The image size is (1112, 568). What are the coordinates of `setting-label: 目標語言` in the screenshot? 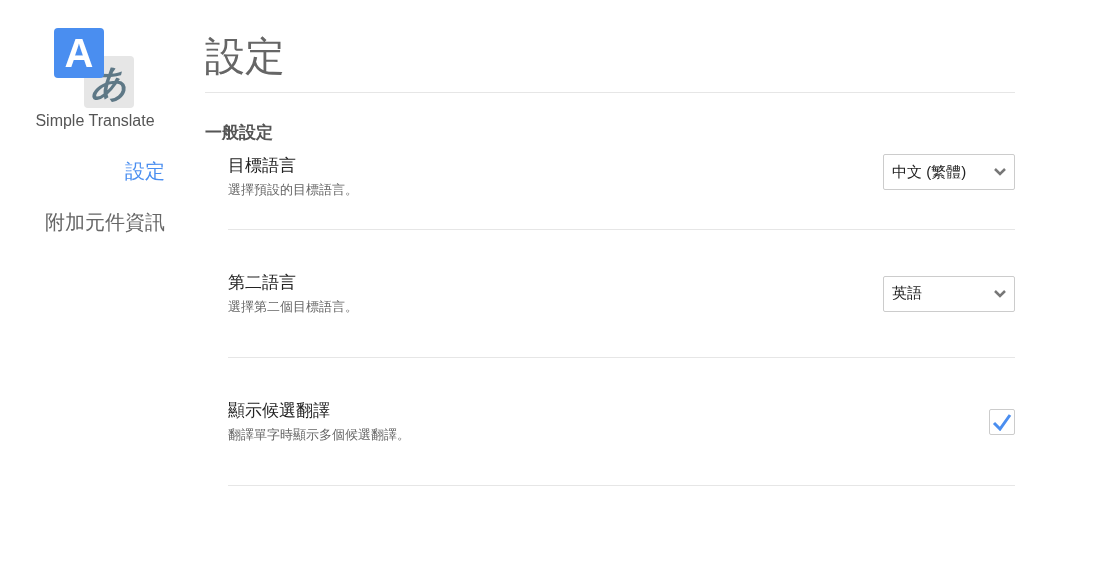 It's located at (262, 166).